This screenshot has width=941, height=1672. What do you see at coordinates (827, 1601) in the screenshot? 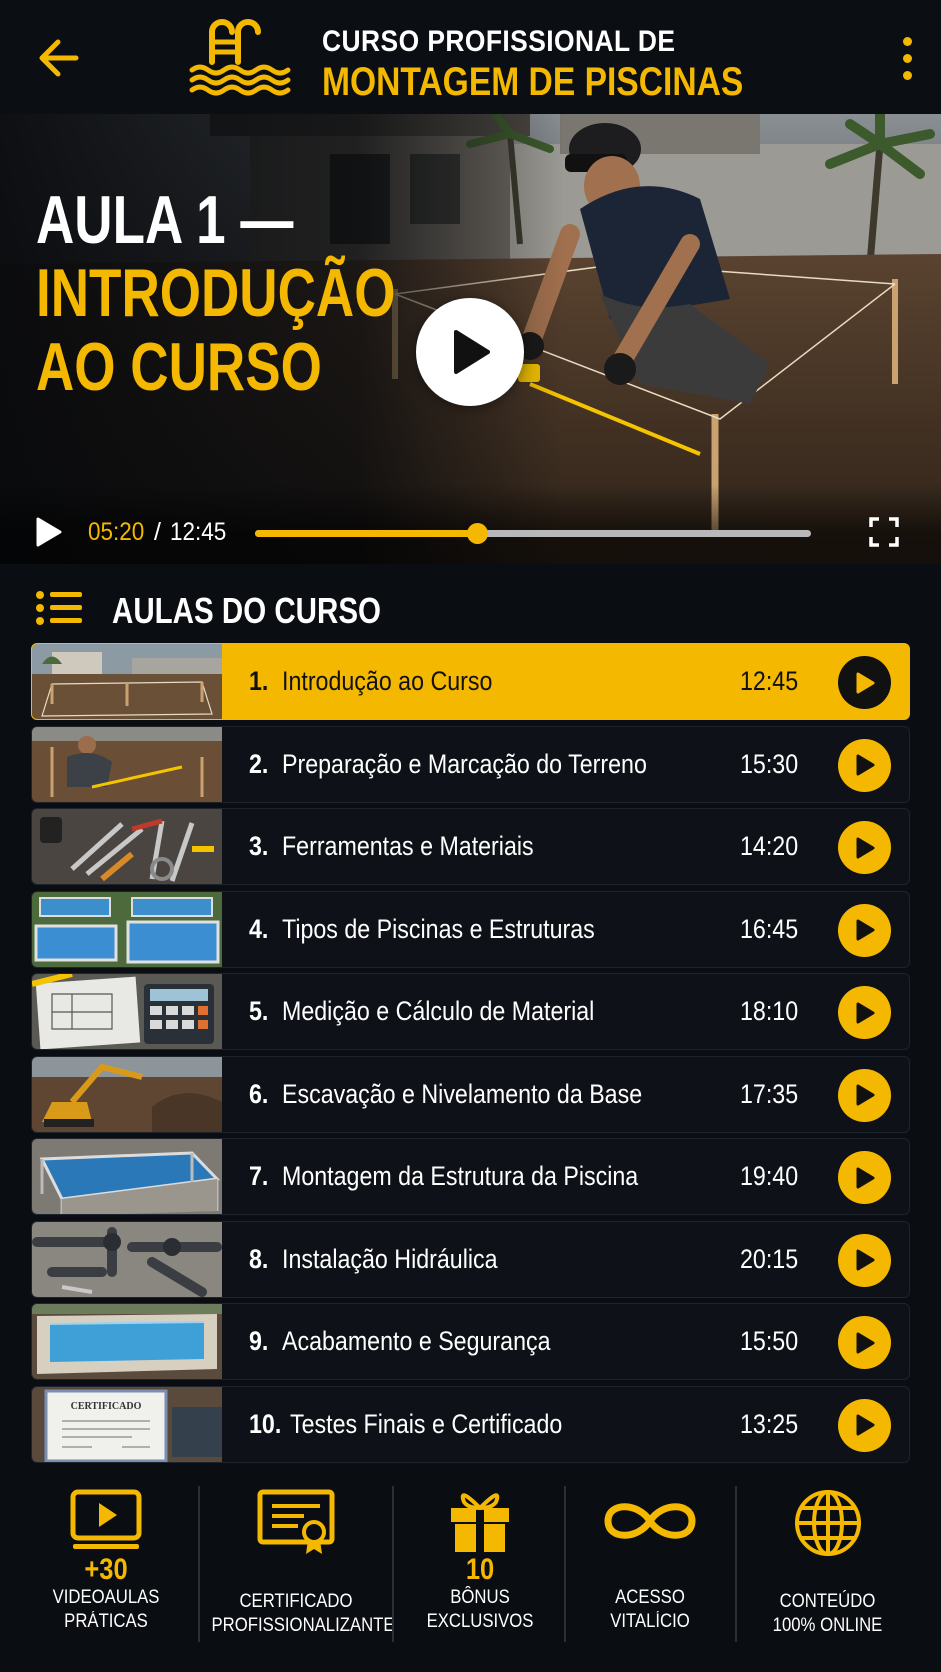
I see `feature-caption: CONTEÚDO` at bounding box center [827, 1601].